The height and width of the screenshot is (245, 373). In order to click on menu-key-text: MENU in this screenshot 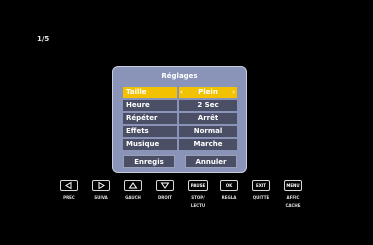, I will do `click(293, 185)`.